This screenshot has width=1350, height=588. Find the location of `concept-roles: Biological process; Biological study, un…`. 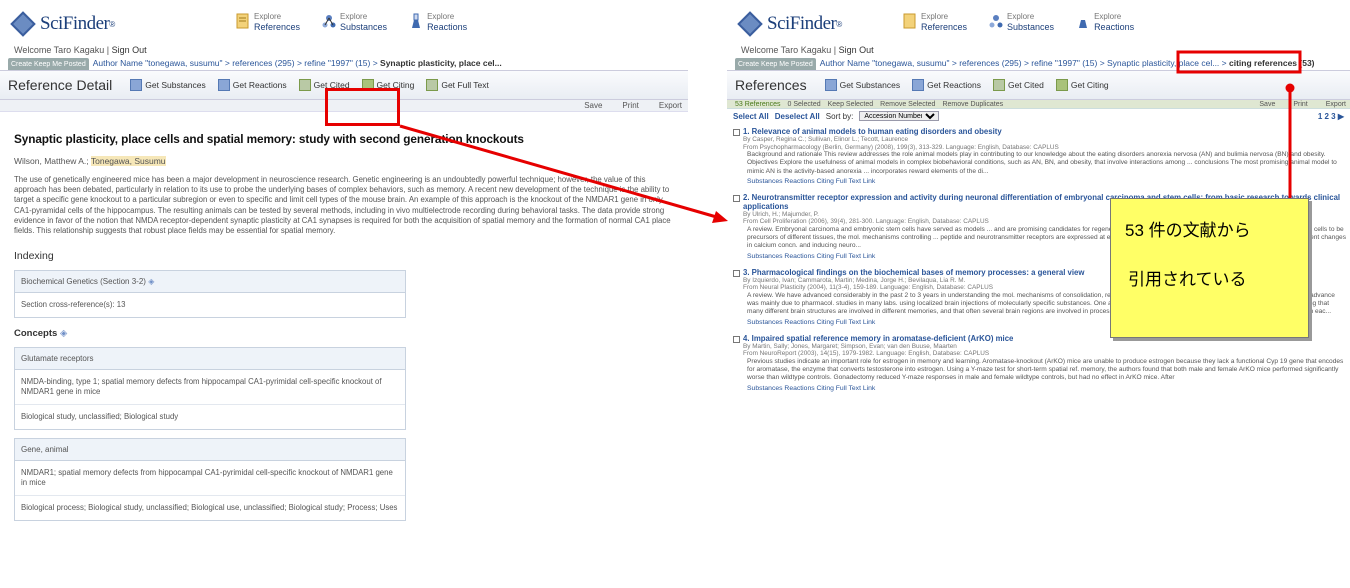

concept-roles: Biological process; Biological study, un… is located at coordinates (210, 507).